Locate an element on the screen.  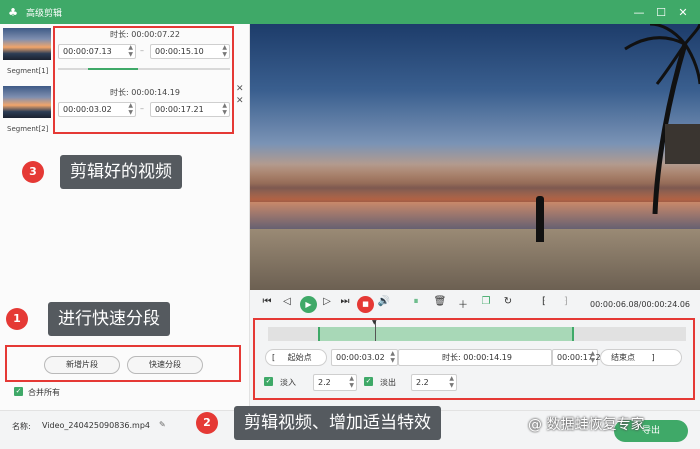
filename-value: Video_240425090836.mp4 is located at coordinates (96, 425).